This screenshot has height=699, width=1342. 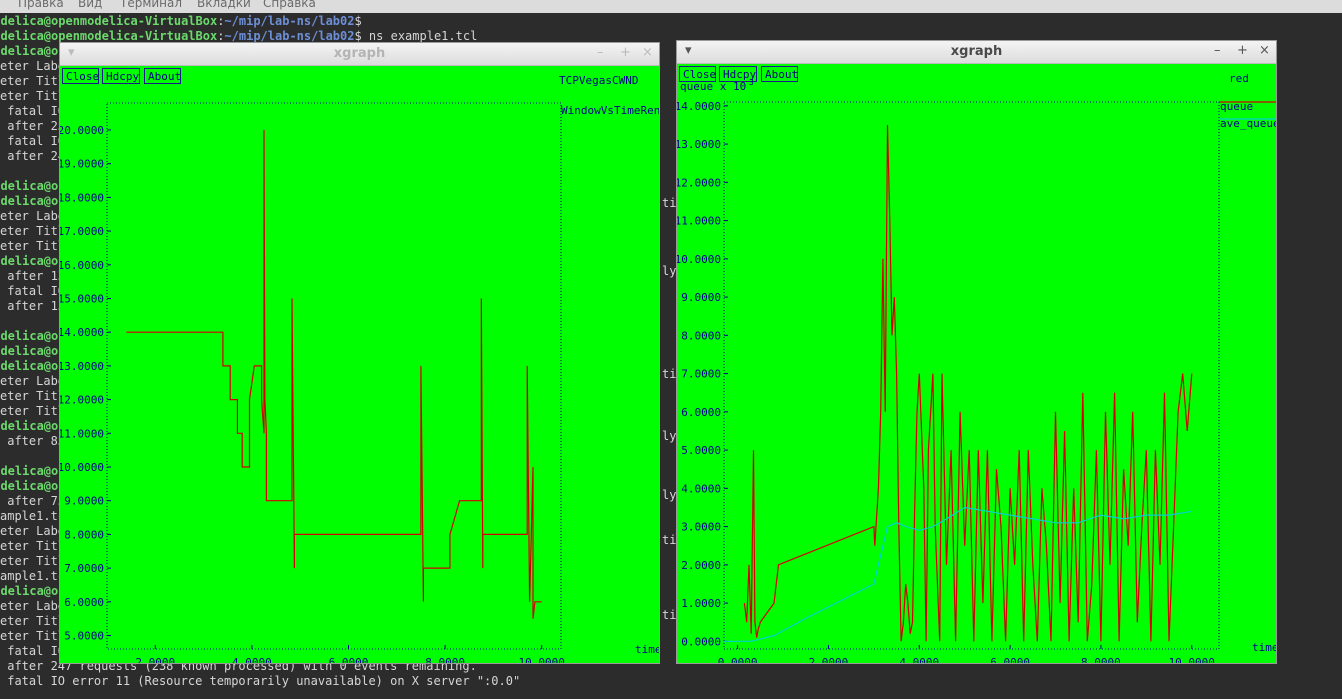 What do you see at coordinates (82, 197) in the screenshot?
I see `y-tick-label: 18.0000` at bounding box center [82, 197].